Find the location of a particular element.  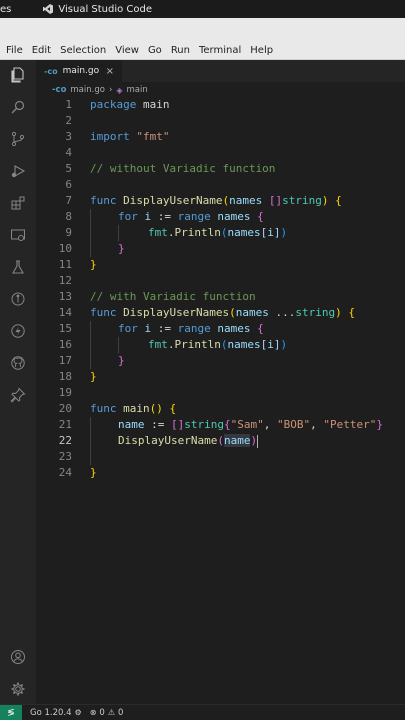

line-number: 1 is located at coordinates (68, 104).